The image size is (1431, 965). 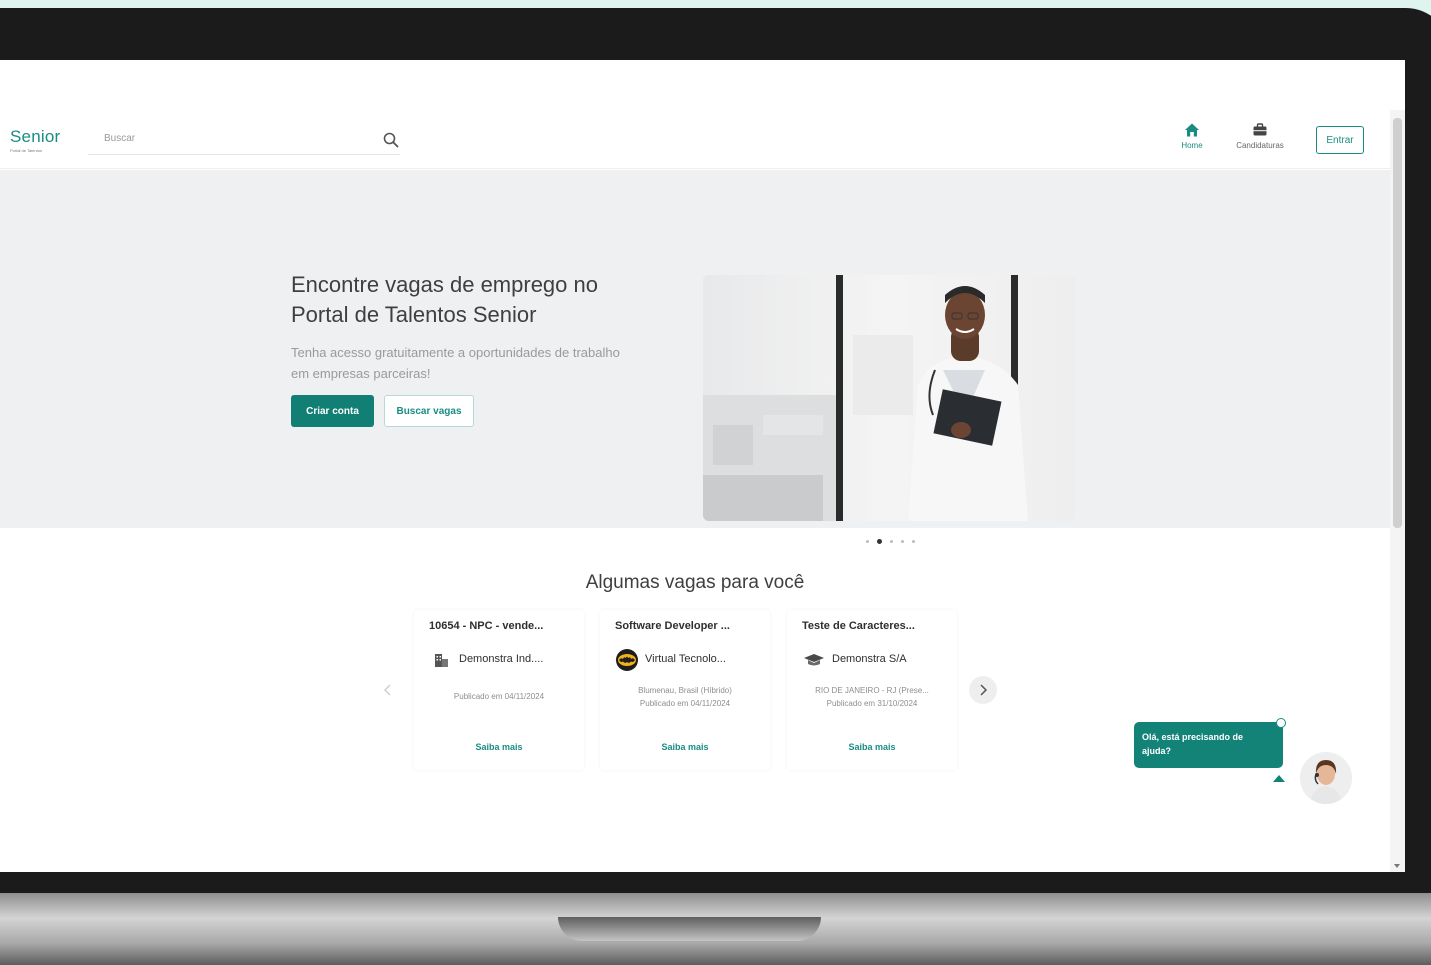 I want to click on nav-home: Home, so click(x=1192, y=136).